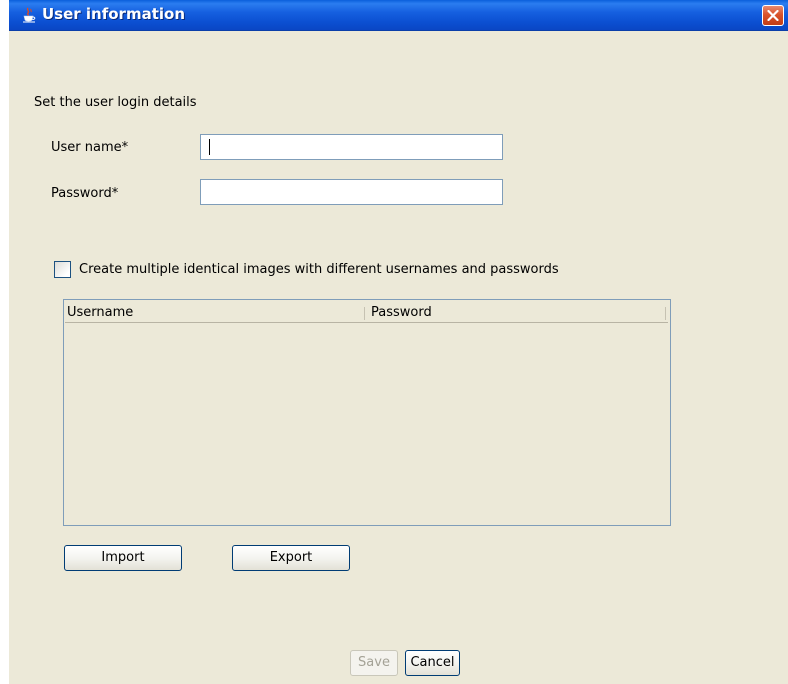 The width and height of the screenshot is (788, 684). What do you see at coordinates (90, 147) in the screenshot?
I see `username-label: User name*` at bounding box center [90, 147].